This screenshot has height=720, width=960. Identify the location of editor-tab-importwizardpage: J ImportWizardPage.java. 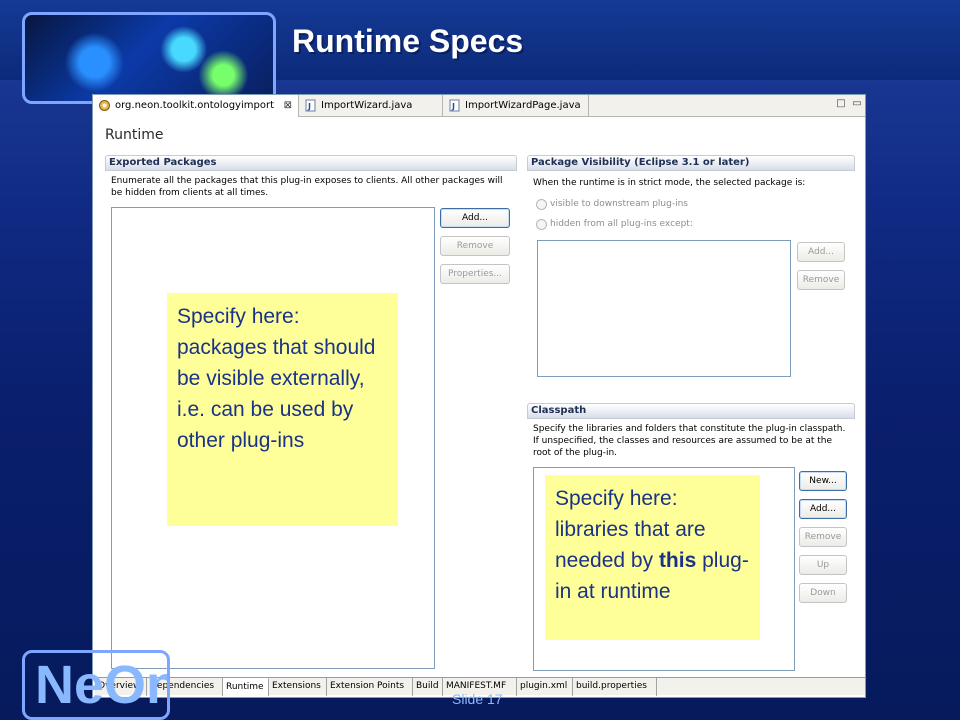
(516, 106).